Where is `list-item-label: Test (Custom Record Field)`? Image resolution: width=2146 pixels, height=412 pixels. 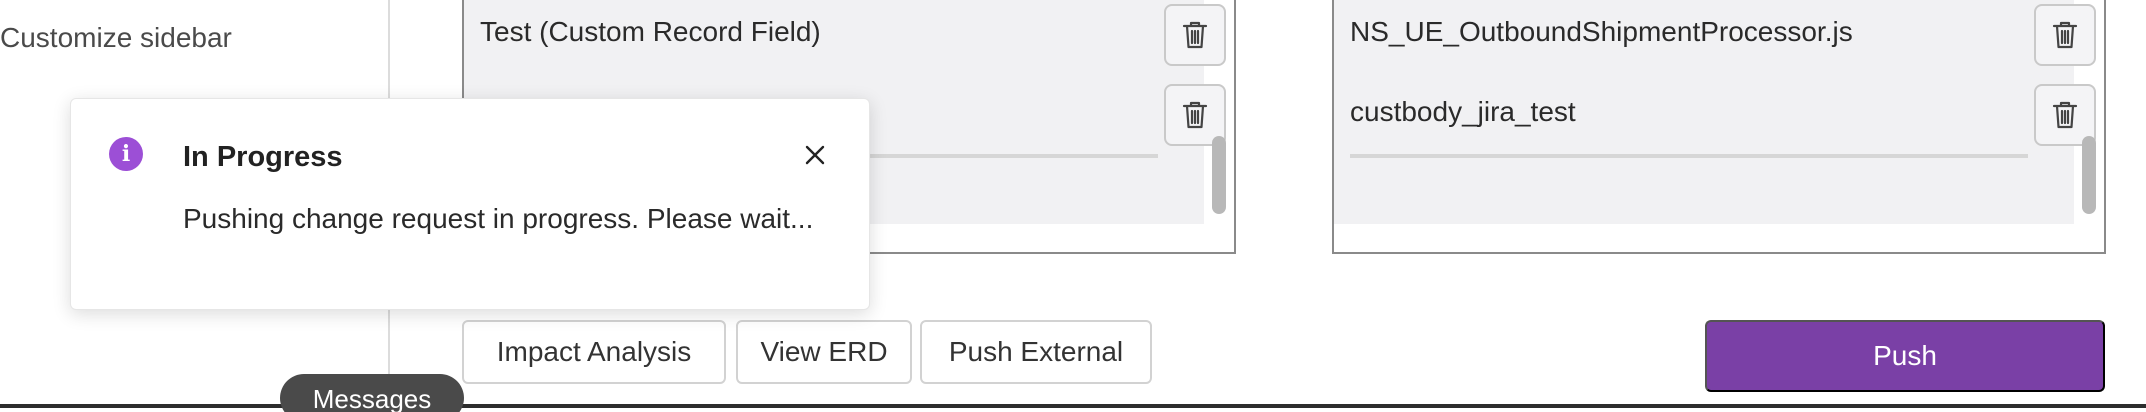 list-item-label: Test (Custom Record Field) is located at coordinates (650, 31).